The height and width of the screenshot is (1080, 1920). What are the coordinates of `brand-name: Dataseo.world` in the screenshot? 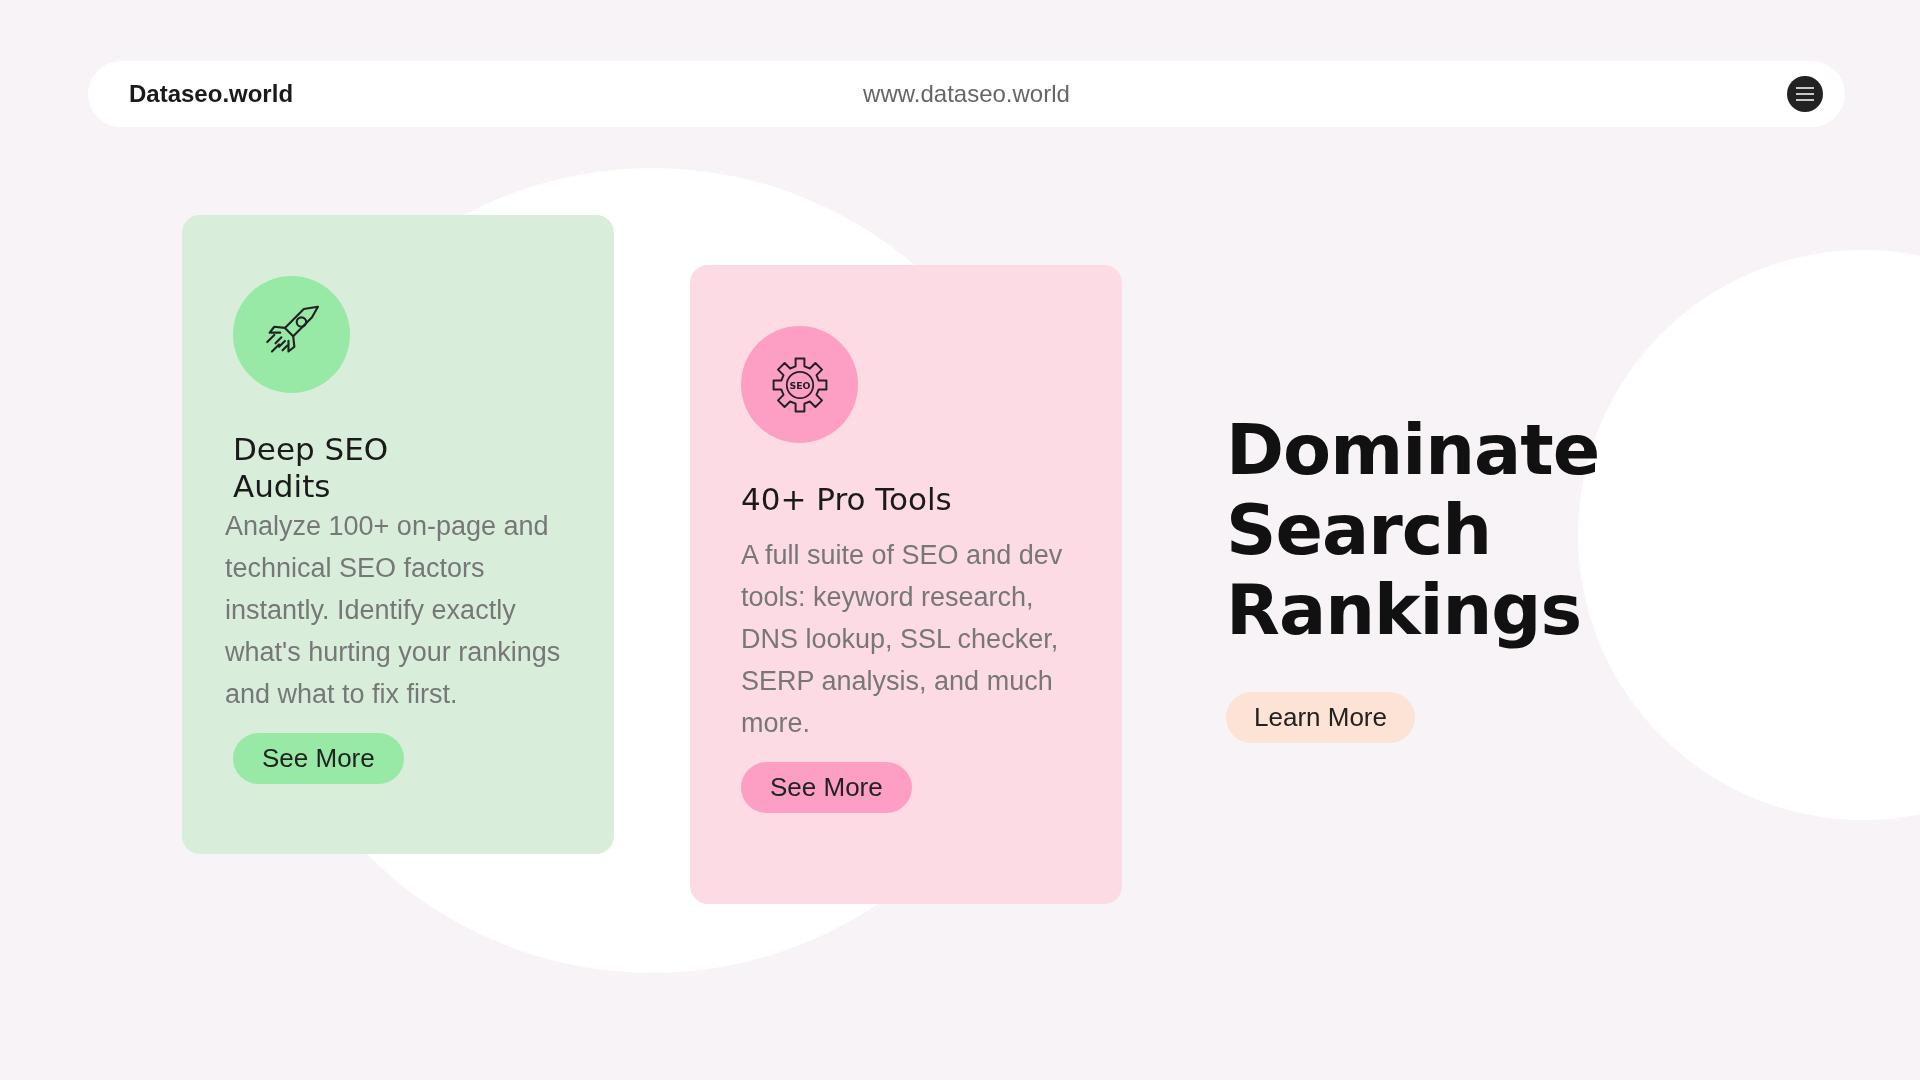 It's located at (211, 94).